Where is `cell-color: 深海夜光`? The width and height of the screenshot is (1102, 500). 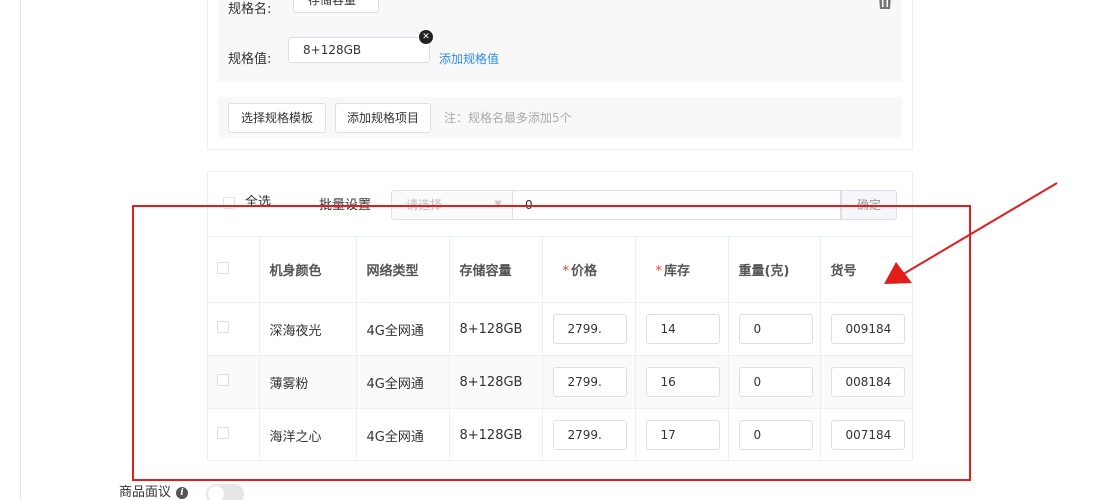 cell-color: 深海夜光 is located at coordinates (308, 329).